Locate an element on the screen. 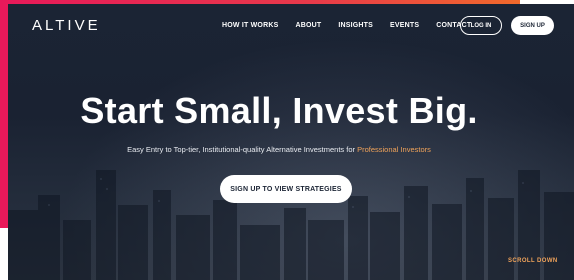  hero-headline: Start Small, Invest Big. is located at coordinates (279, 110).